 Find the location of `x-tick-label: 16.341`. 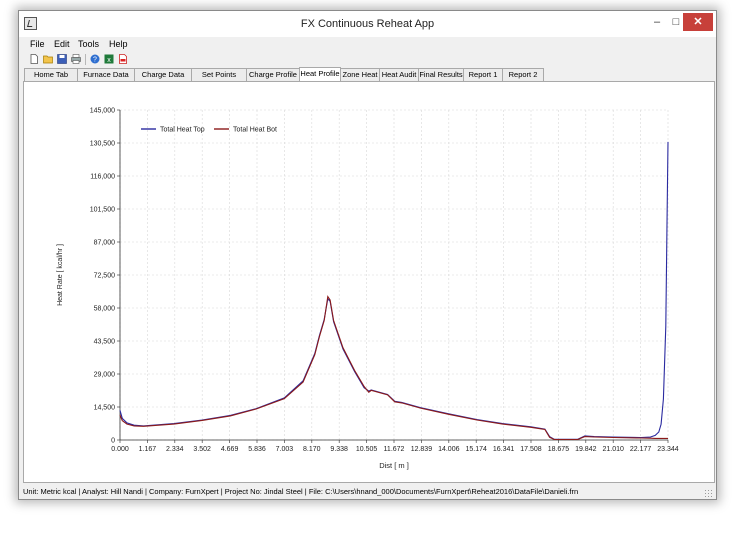

x-tick-label: 16.341 is located at coordinates (504, 449).